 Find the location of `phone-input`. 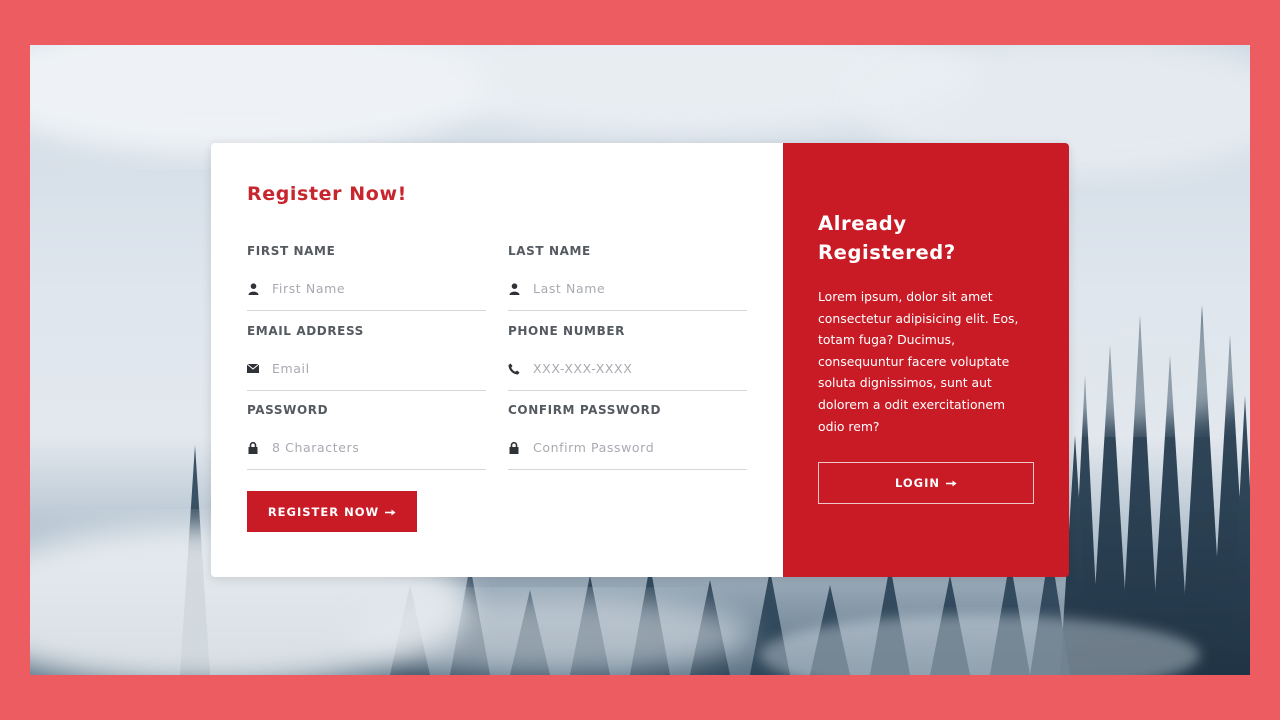

phone-input is located at coordinates (633, 368).